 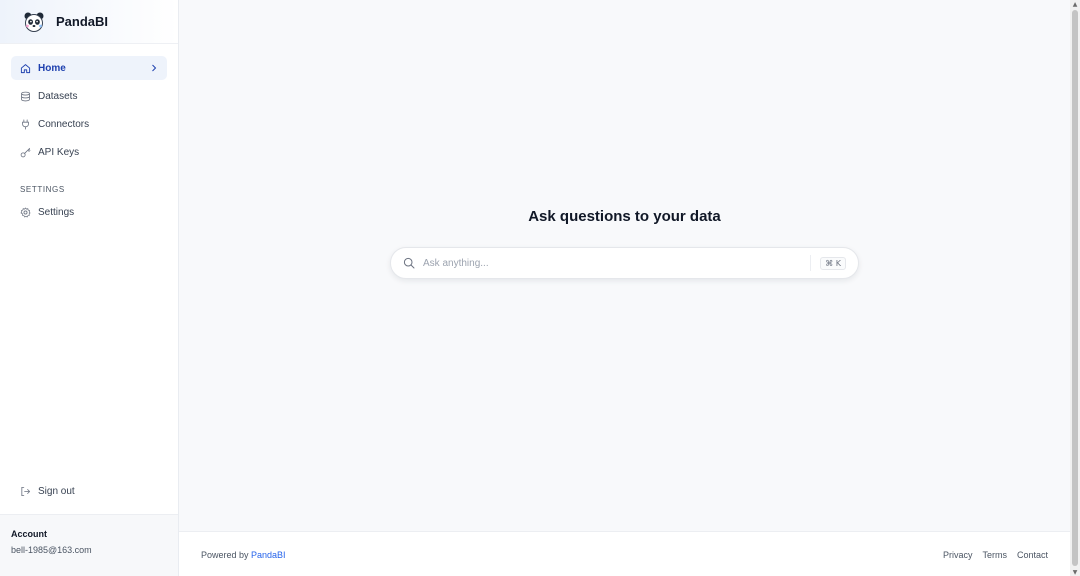 What do you see at coordinates (52, 68) in the screenshot?
I see `sidebar-item-label: Home` at bounding box center [52, 68].